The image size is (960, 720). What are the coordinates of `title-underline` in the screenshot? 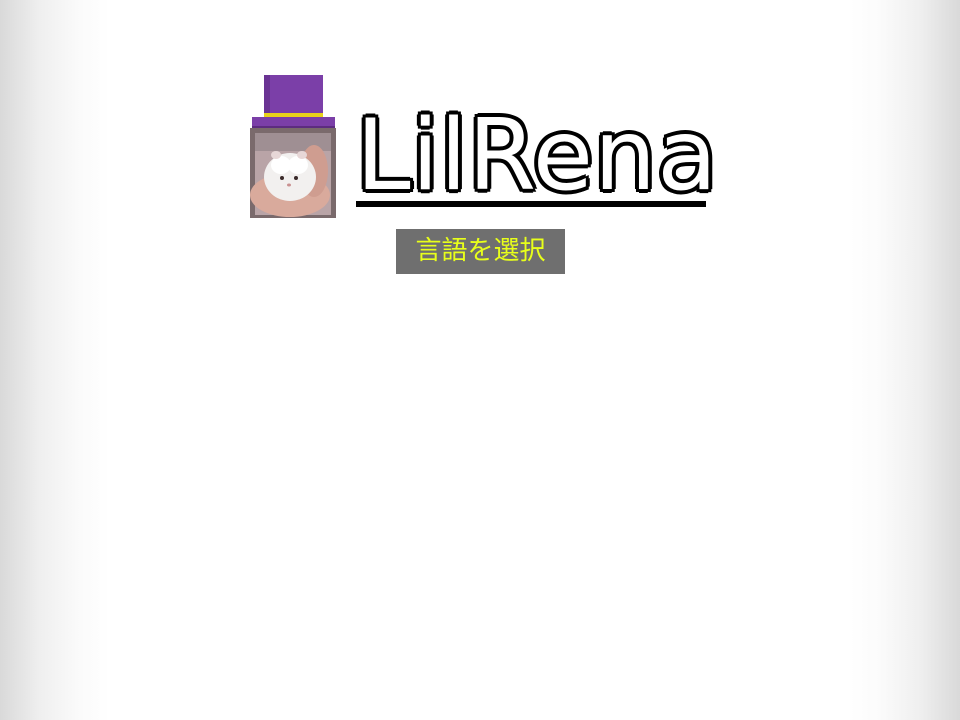 It's located at (531, 204).